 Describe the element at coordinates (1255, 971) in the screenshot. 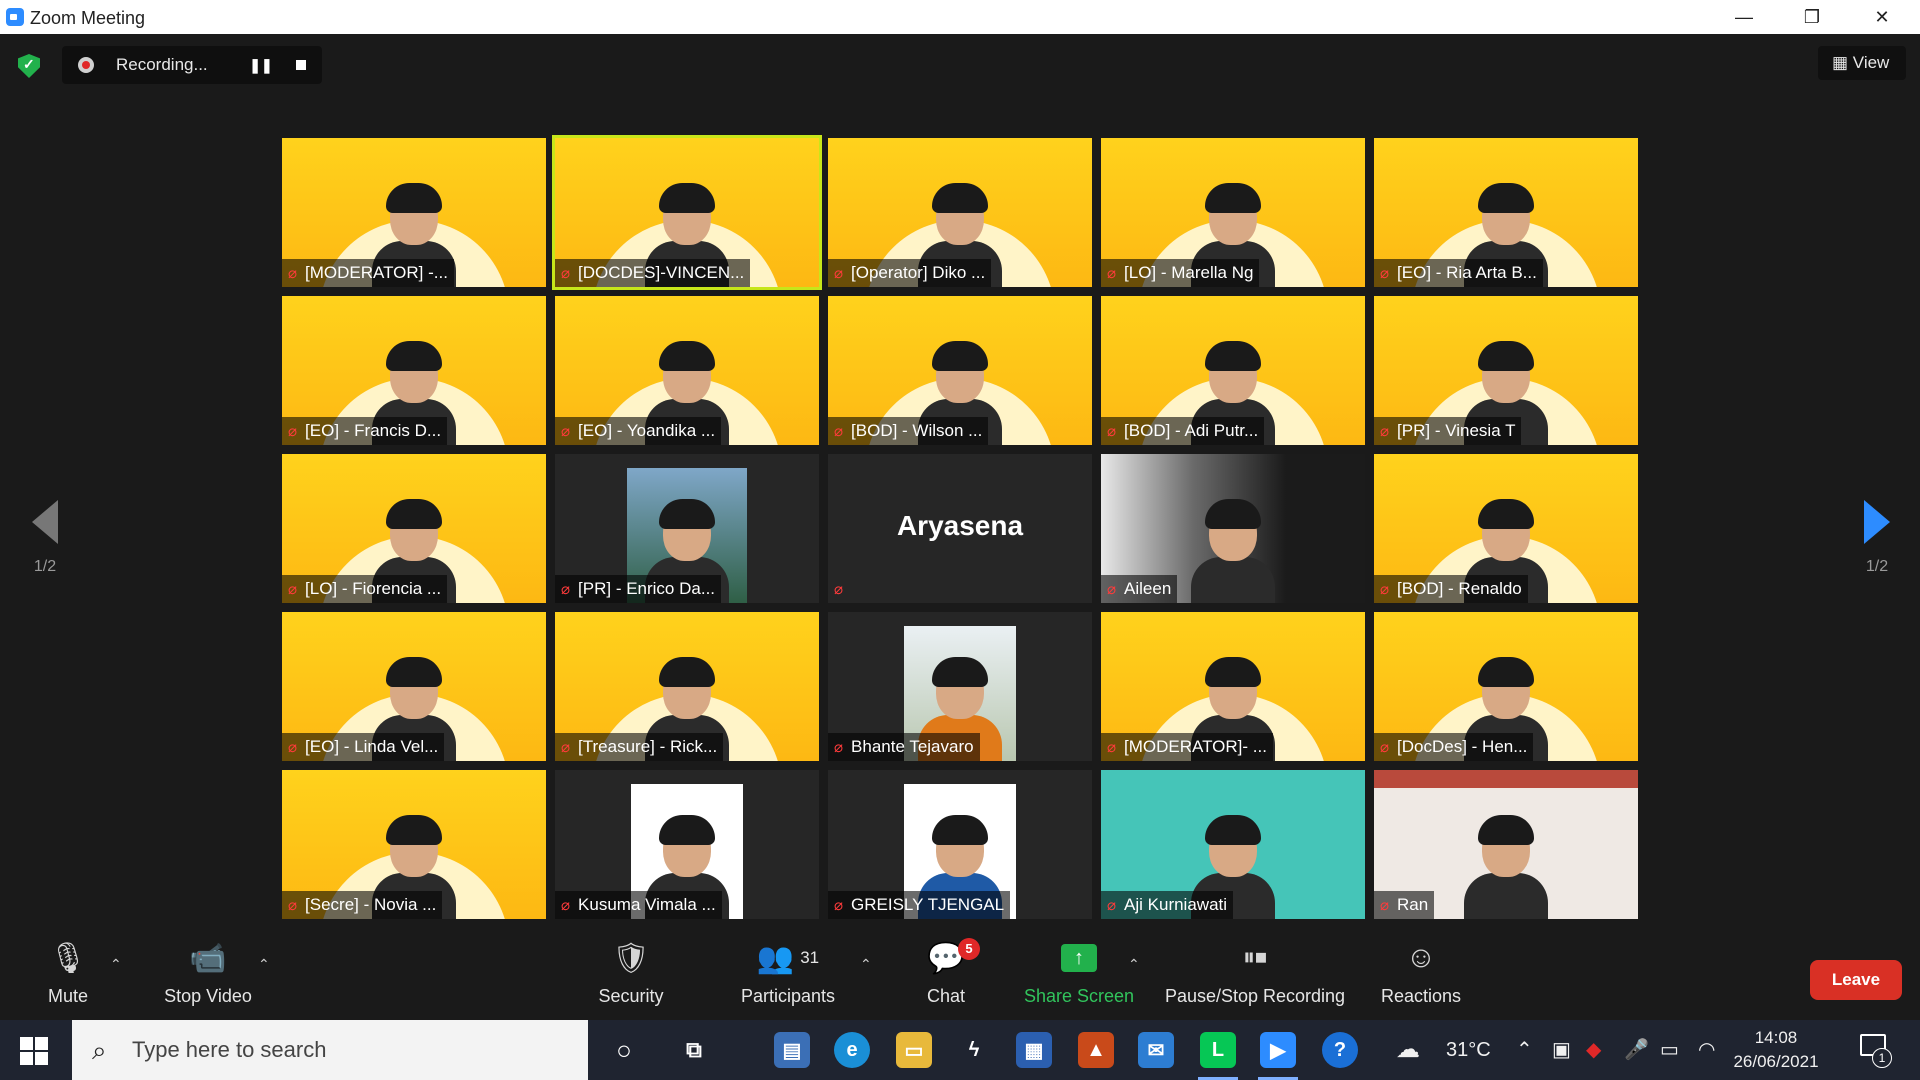

I see `pause-stop-recording-button: ⏸⏹ Pause/Stop Recording` at that location.